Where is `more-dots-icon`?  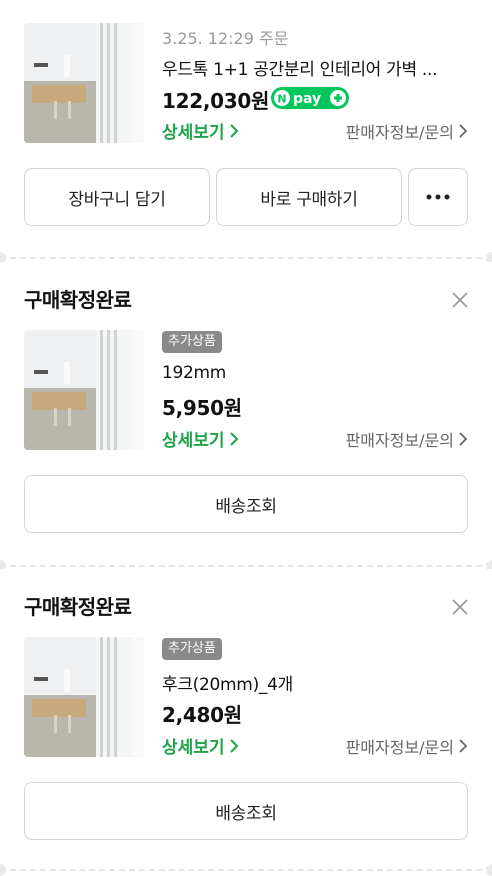
more-dots-icon is located at coordinates (438, 197).